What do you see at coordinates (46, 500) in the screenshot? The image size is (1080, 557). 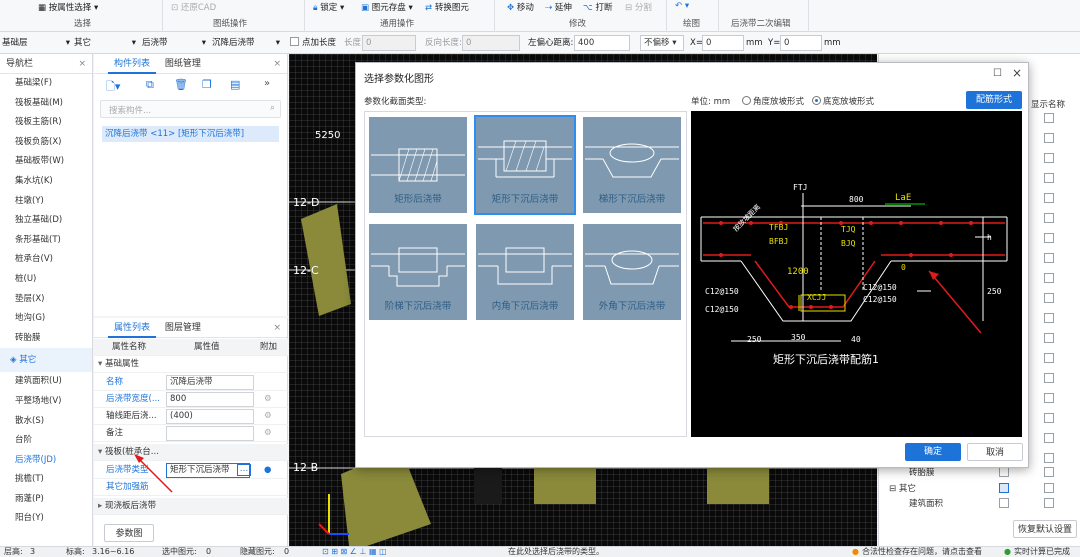 I see `nav-subitem: 雨蓬(P)` at bounding box center [46, 500].